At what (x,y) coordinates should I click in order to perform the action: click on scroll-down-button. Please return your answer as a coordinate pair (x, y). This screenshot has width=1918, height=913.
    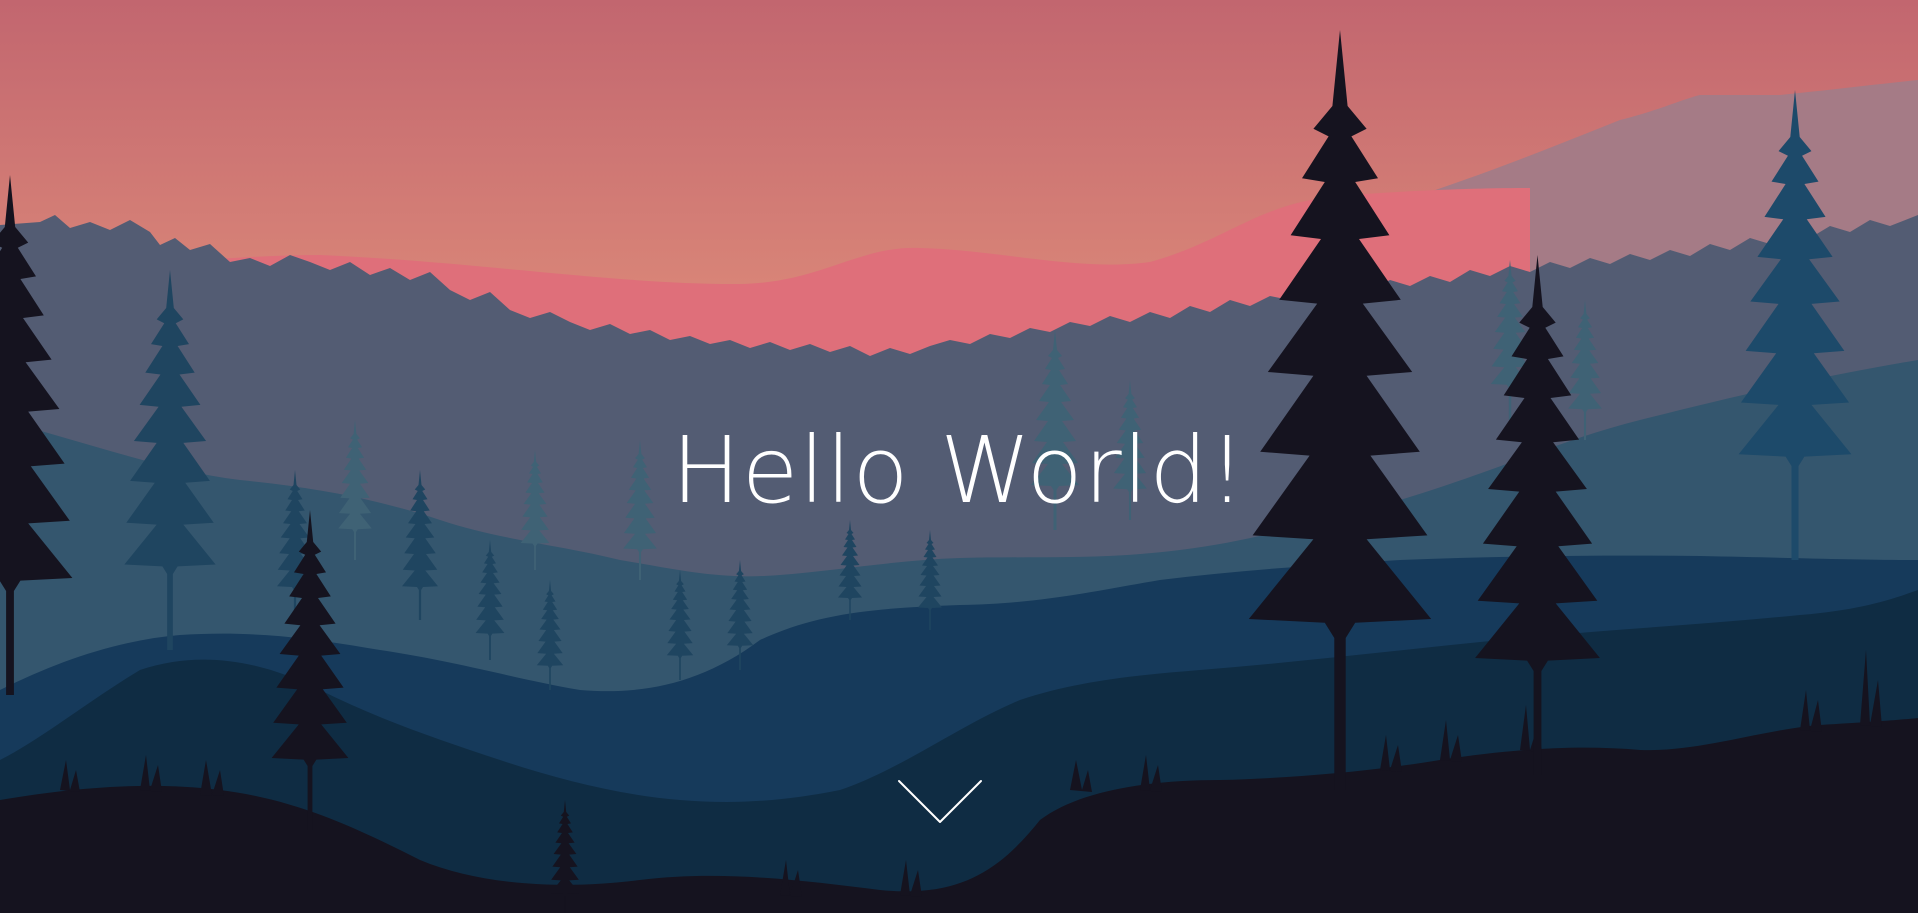
    Looking at the image, I should click on (940, 802).